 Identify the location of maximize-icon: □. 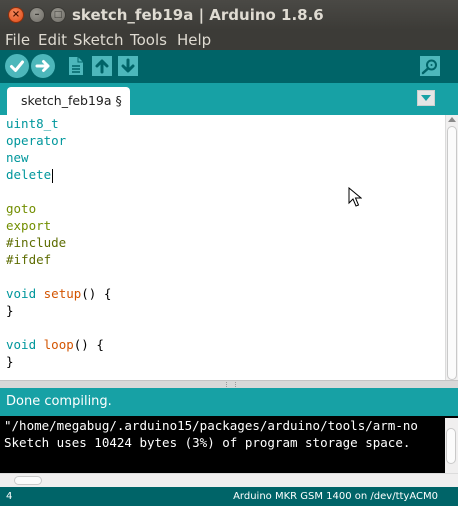
(58, 15).